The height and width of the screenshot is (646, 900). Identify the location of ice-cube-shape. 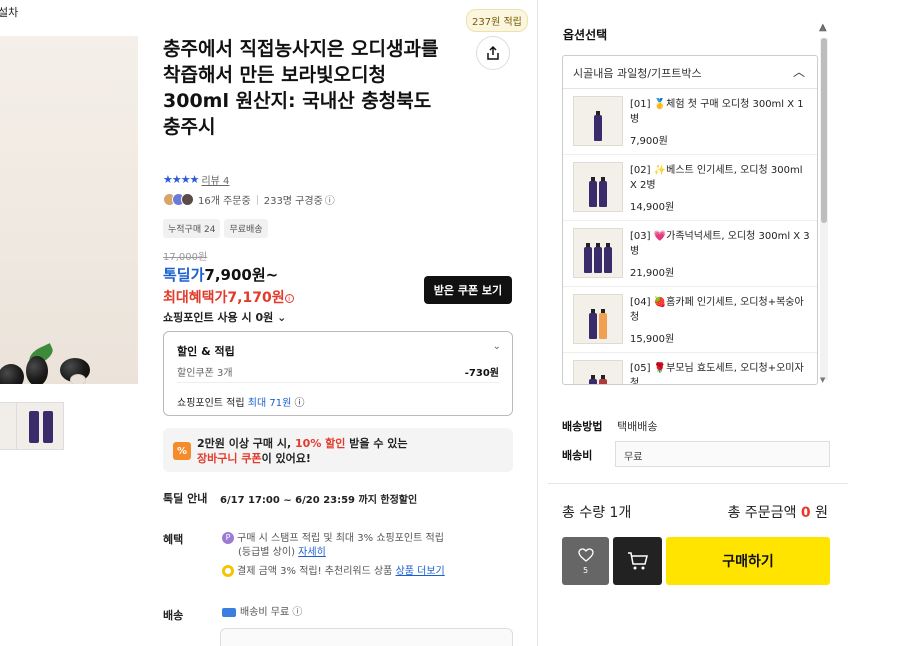
(78, 379).